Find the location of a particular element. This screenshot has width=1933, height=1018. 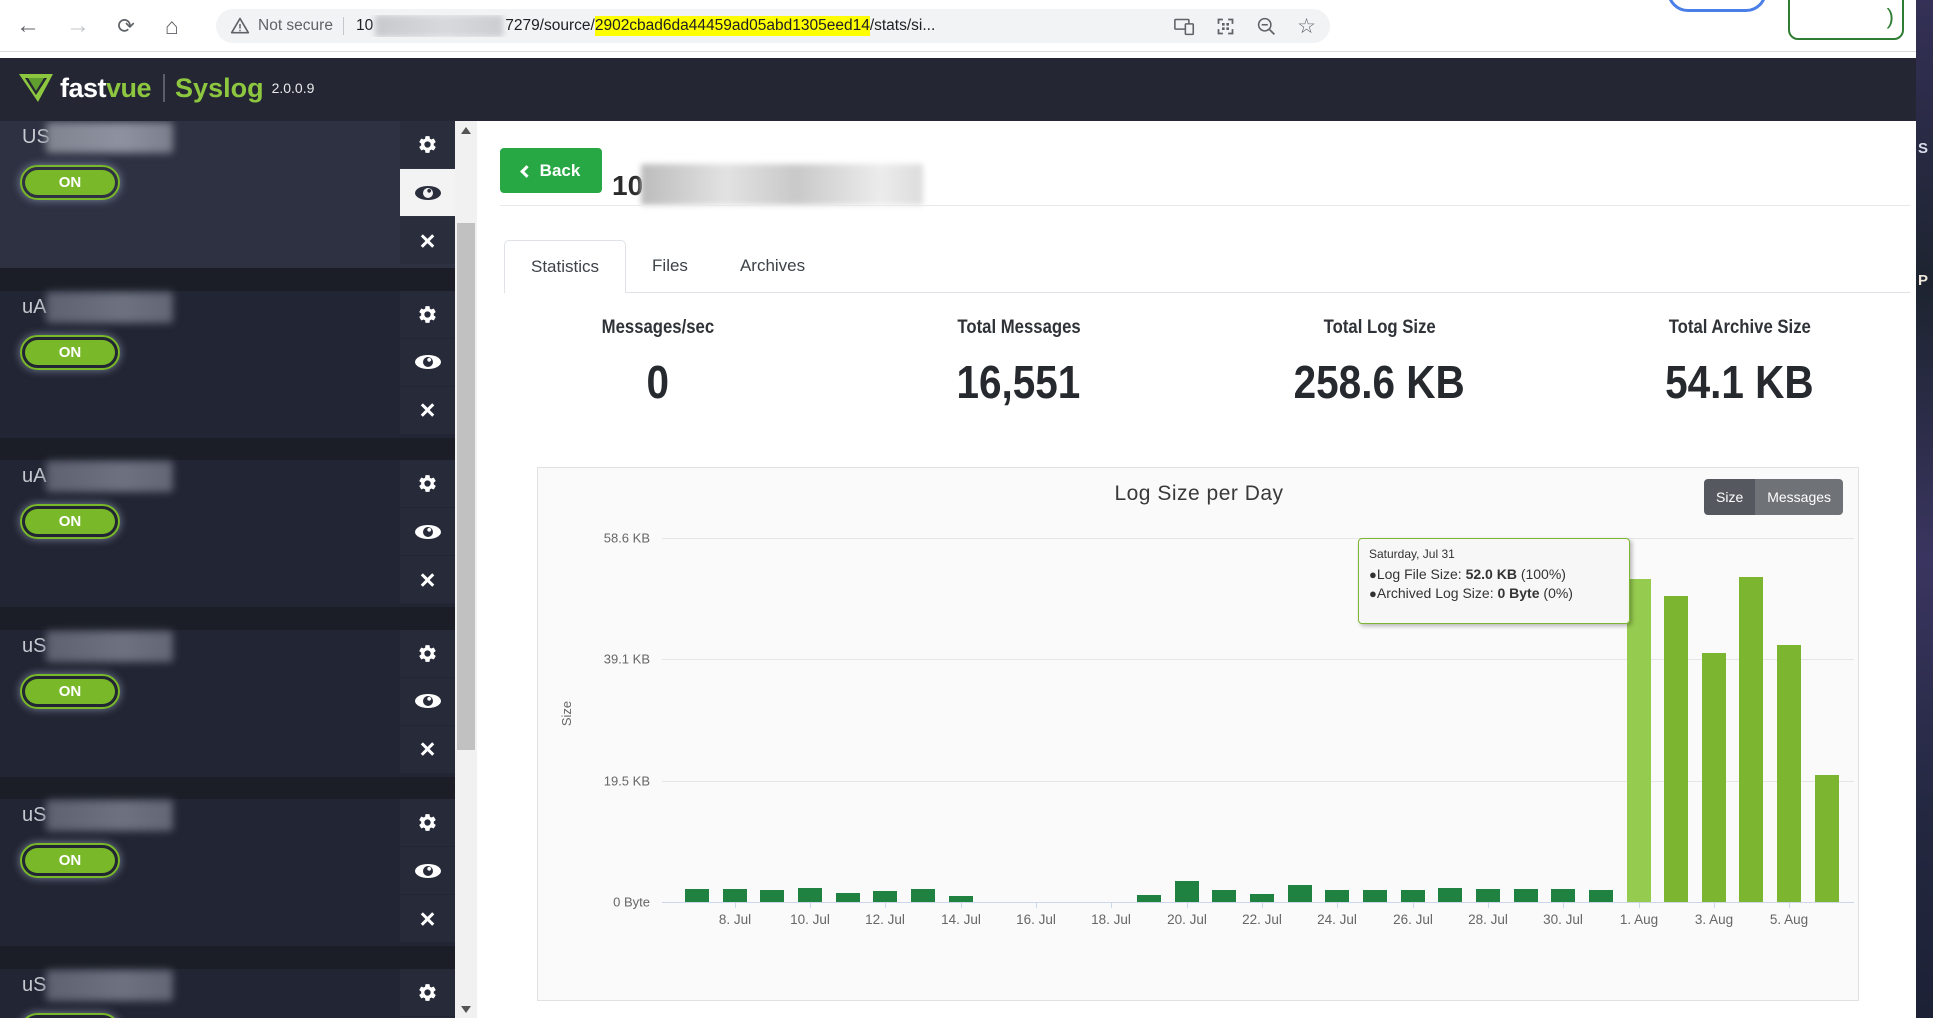

back-button: Back is located at coordinates (551, 170).